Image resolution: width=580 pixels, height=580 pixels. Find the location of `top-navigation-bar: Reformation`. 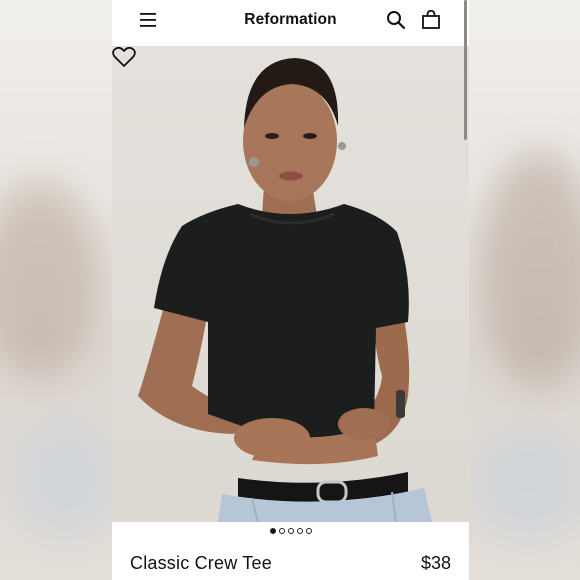

top-navigation-bar: Reformation is located at coordinates (290, 23).